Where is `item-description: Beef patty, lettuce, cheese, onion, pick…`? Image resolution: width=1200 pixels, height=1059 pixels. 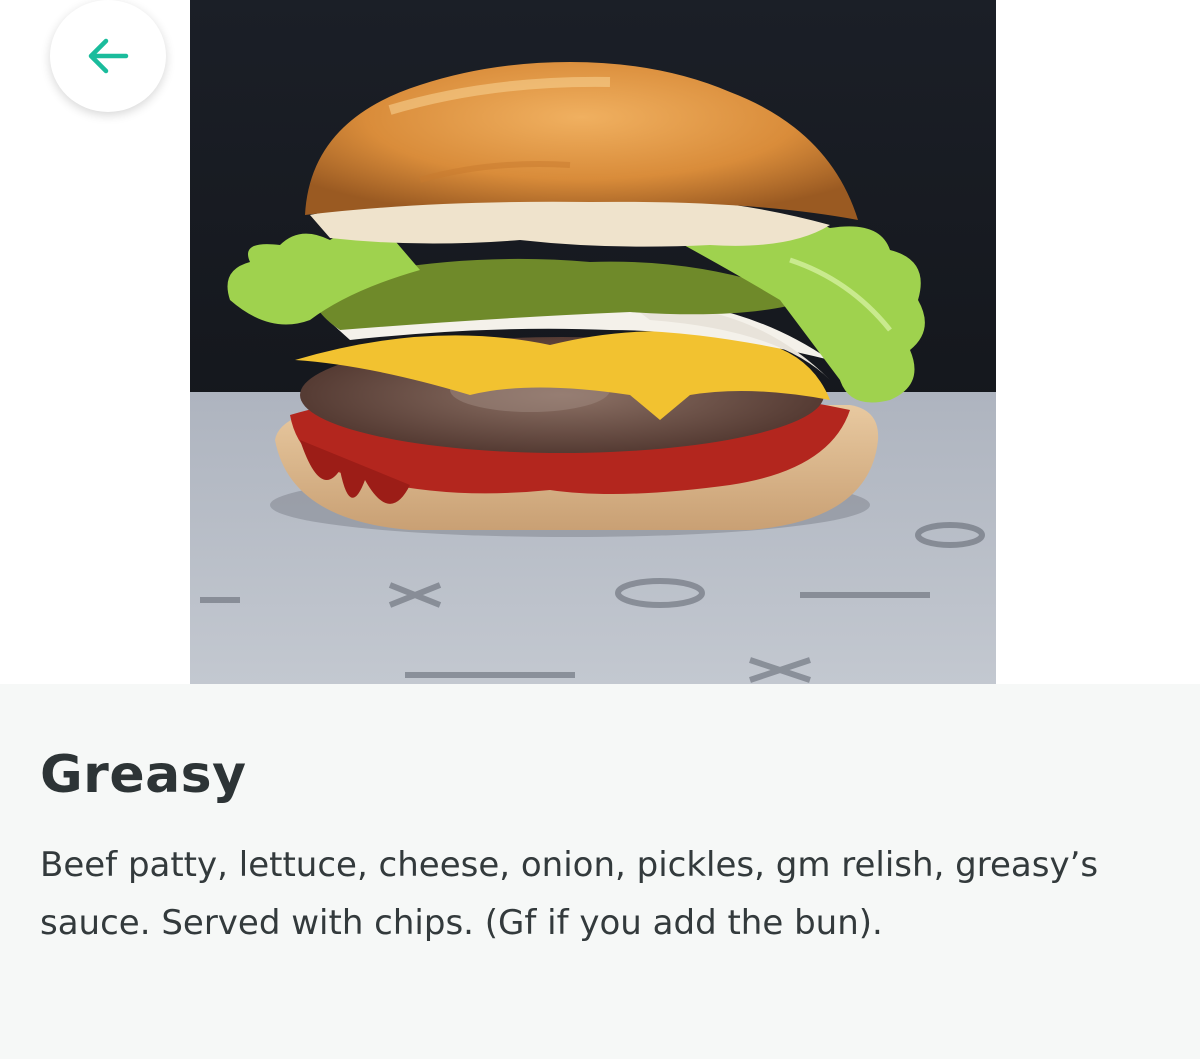 item-description: Beef patty, lettuce, cheese, onion, pick… is located at coordinates (569, 894).